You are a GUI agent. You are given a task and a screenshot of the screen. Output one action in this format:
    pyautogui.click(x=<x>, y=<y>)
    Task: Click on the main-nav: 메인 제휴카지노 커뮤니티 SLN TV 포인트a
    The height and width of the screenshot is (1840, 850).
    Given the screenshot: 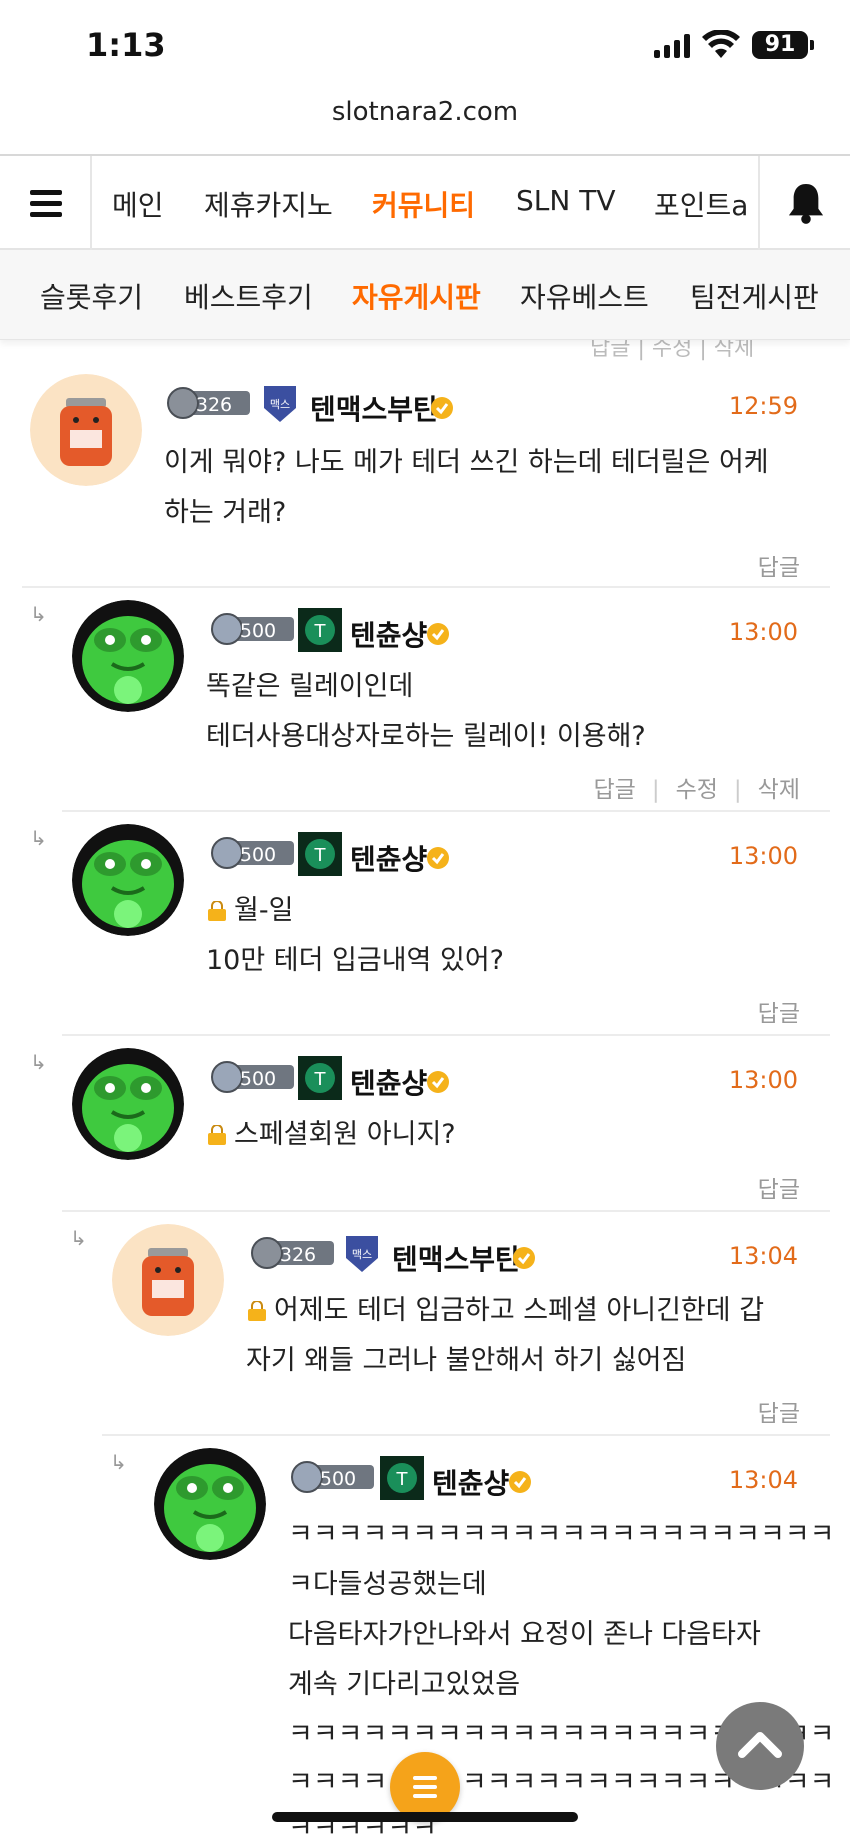 What is the action you would take?
    pyautogui.click(x=425, y=202)
    